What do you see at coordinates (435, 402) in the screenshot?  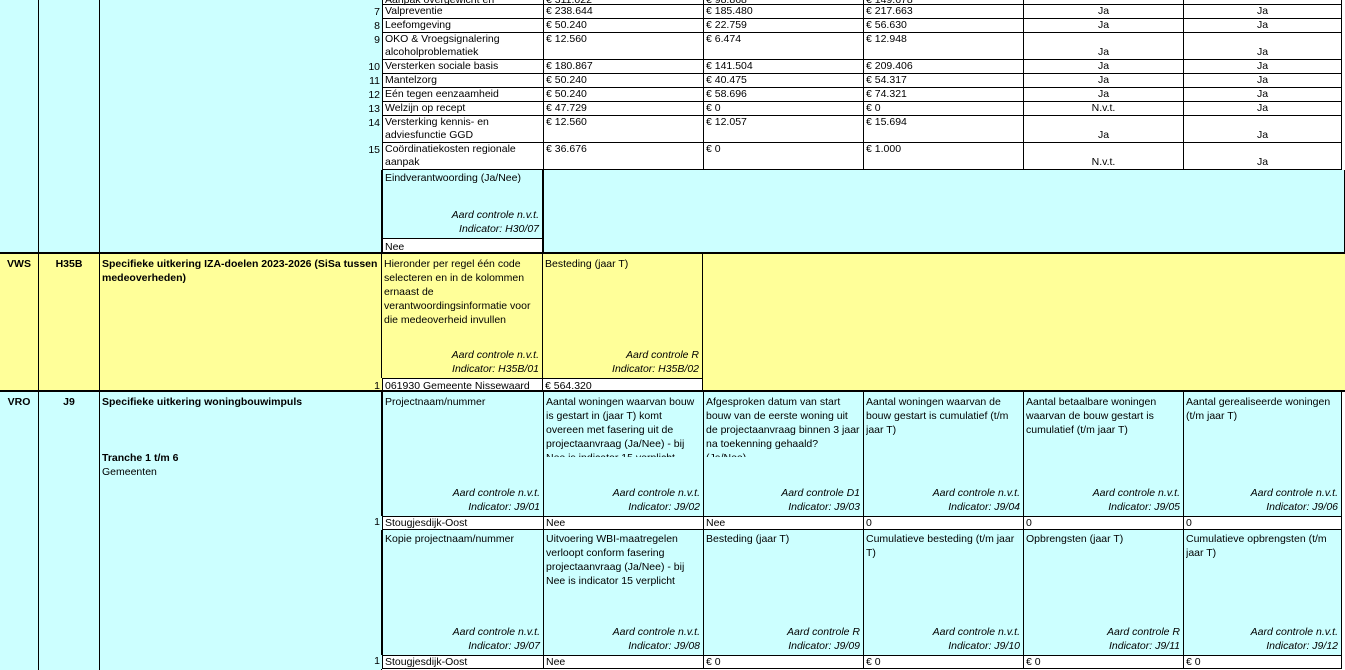 I see `j9-header-label: Projectnaam/nummer` at bounding box center [435, 402].